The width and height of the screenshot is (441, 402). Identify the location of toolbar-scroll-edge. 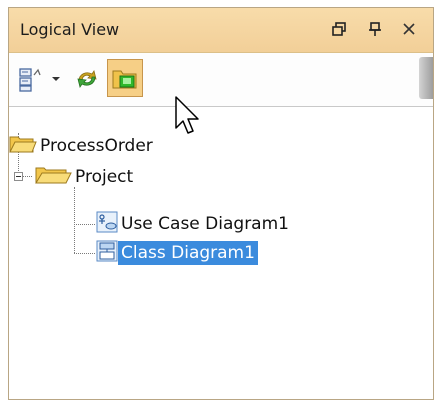
(426, 78).